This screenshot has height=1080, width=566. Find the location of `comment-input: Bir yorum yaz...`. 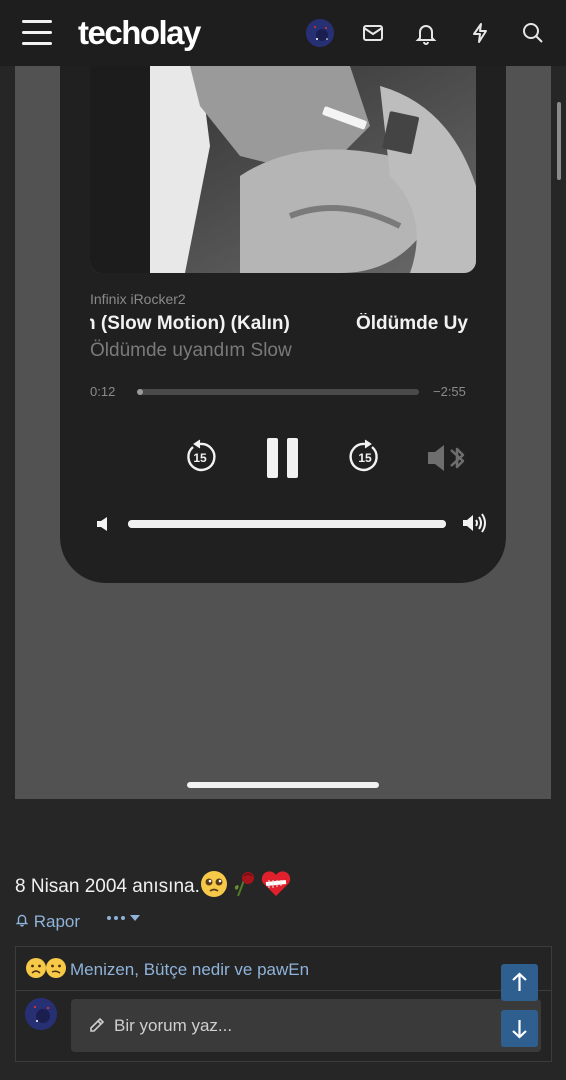

comment-input: Bir yorum yaz... is located at coordinates (306, 1025).